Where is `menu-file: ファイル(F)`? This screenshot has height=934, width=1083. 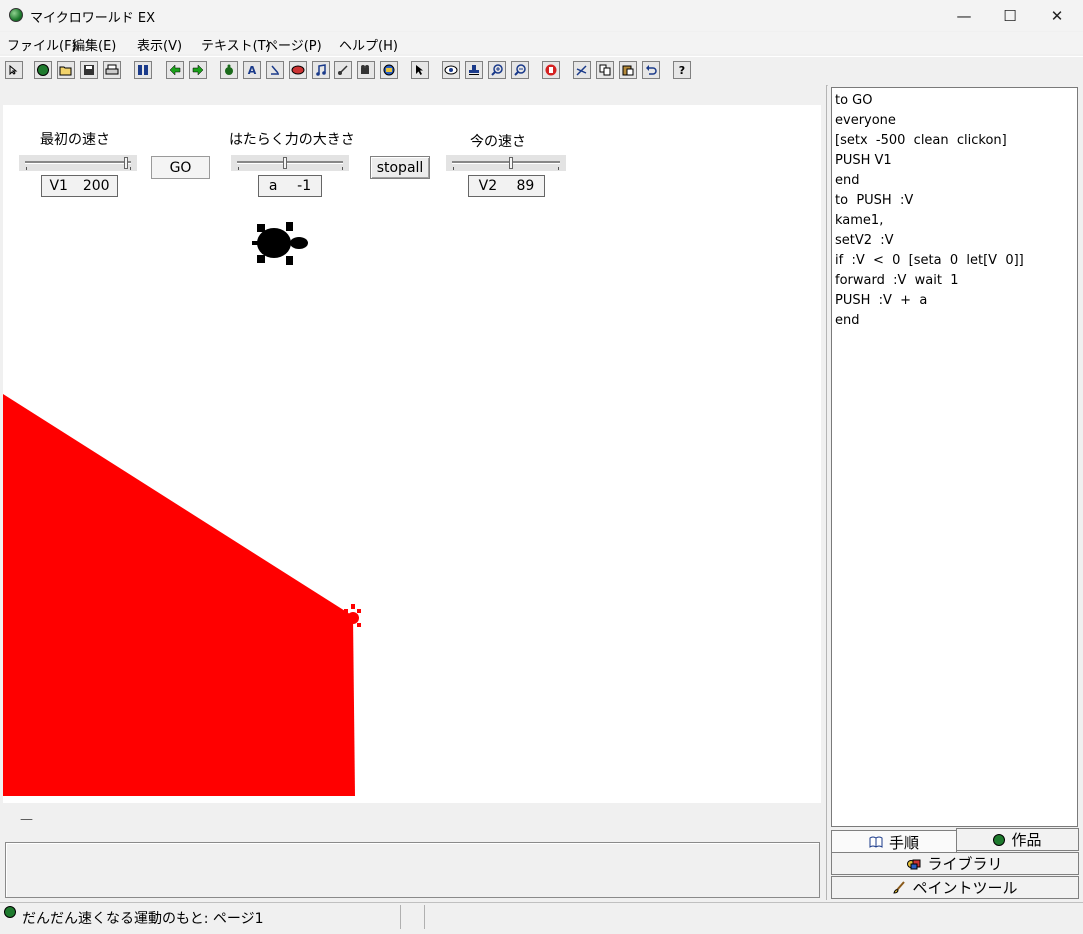 menu-file: ファイル(F) is located at coordinates (42, 44).